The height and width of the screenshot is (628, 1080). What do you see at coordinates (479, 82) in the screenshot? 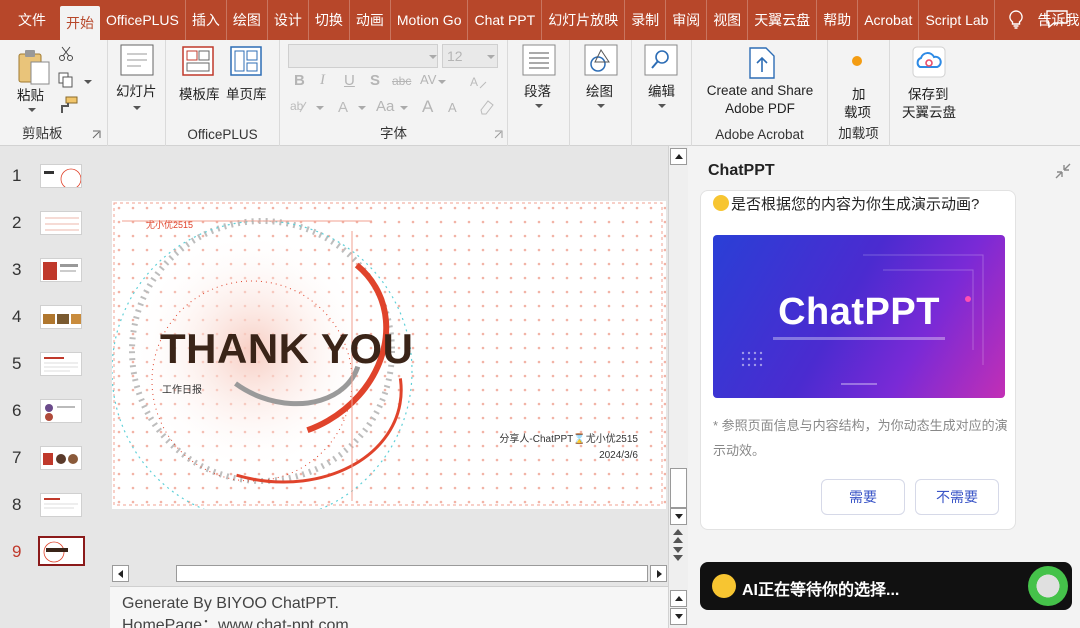
I see `clear-format-icon: A` at bounding box center [479, 82].